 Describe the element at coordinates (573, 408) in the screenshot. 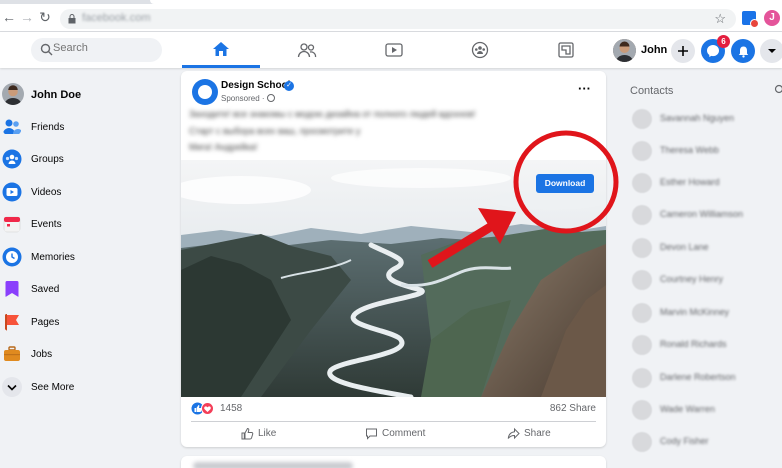

I see `share-count: 862 Share` at that location.